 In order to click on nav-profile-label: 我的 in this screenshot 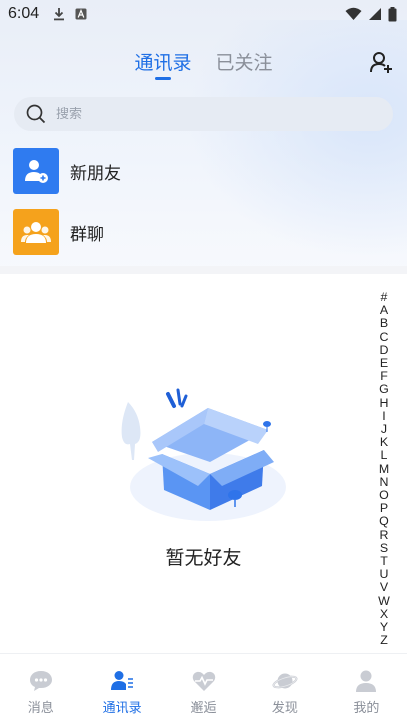, I will do `click(366, 708)`.